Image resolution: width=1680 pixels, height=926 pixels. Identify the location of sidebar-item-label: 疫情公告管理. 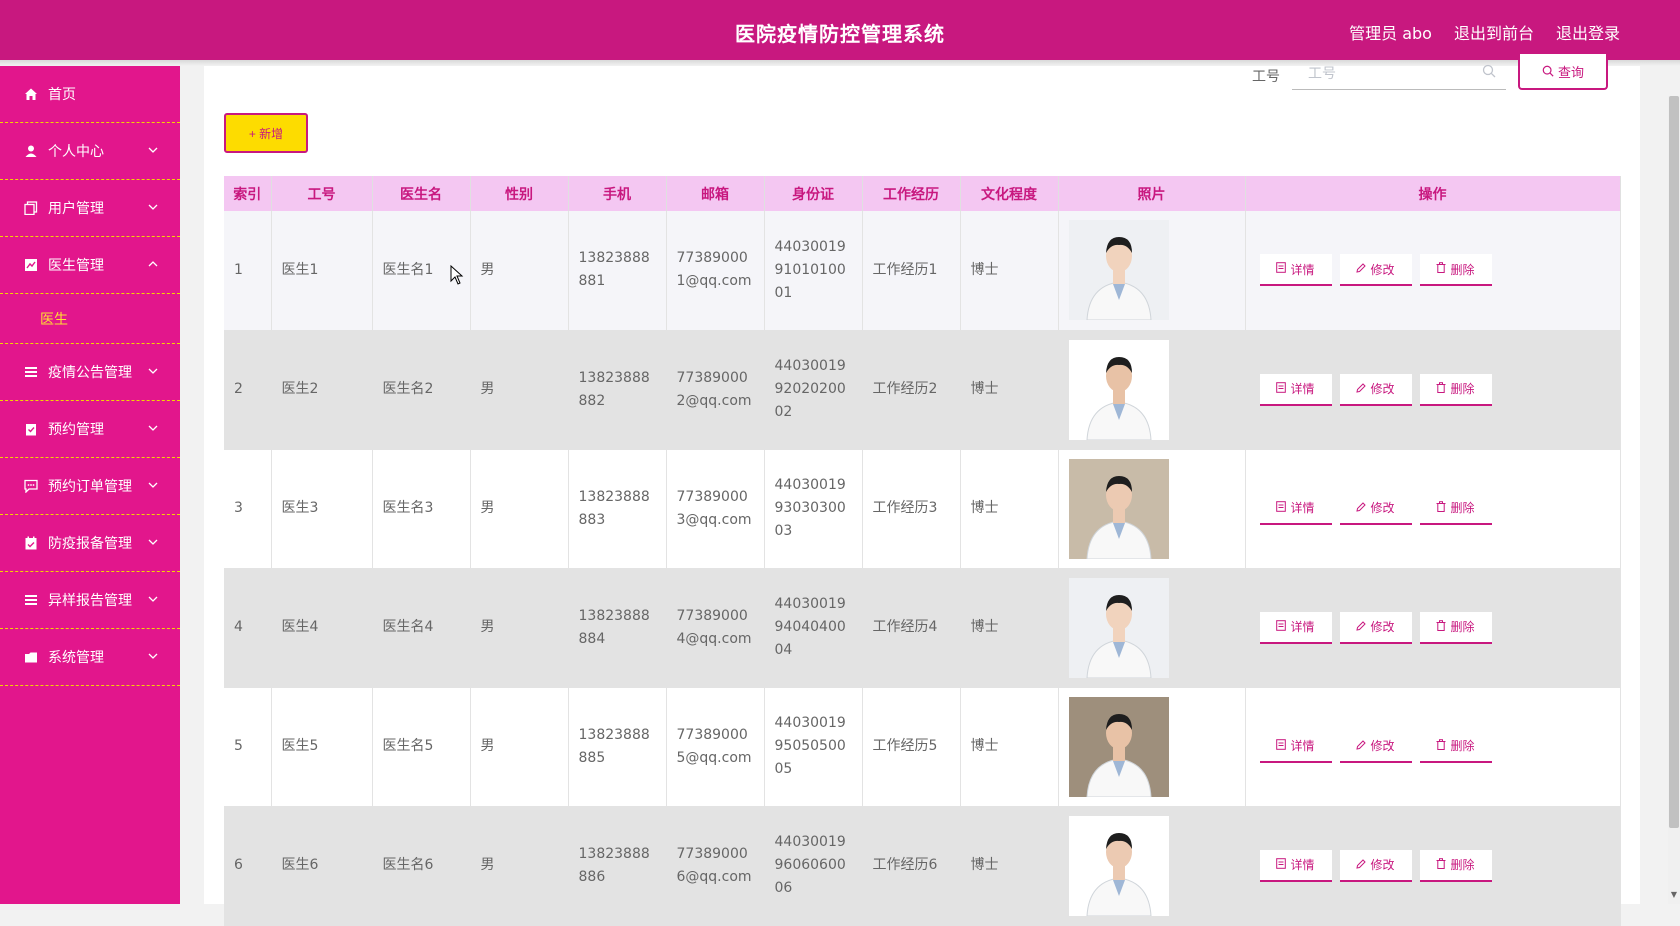
(90, 373).